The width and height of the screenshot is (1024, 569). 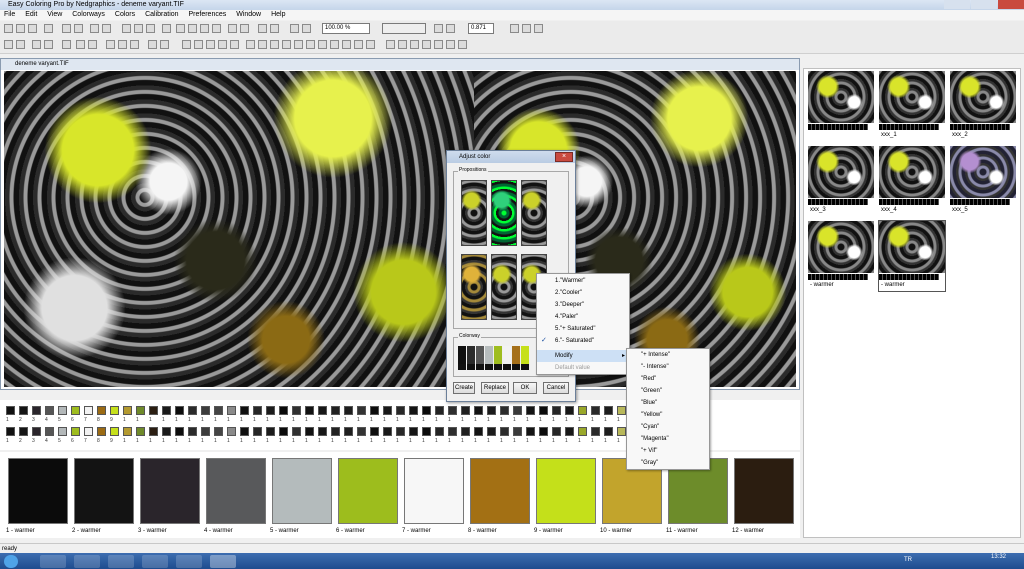 What do you see at coordinates (198, 44) in the screenshot?
I see `globe-icon` at bounding box center [198, 44].